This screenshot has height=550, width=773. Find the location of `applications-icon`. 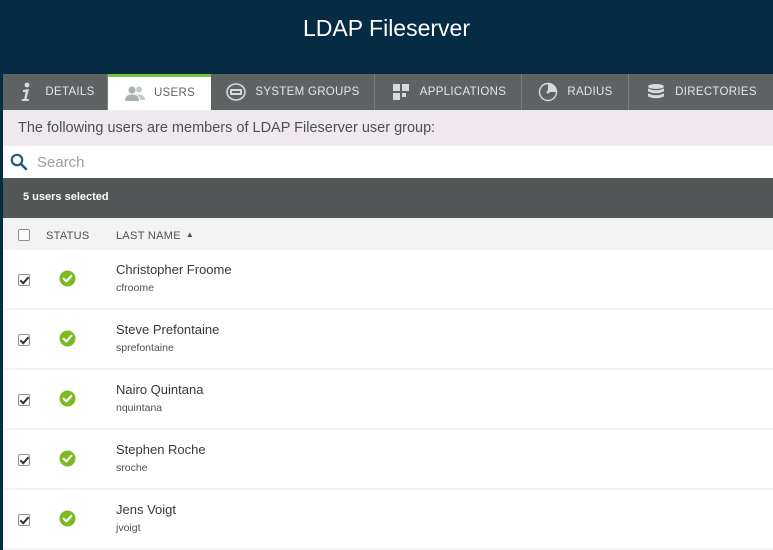

applications-icon is located at coordinates (401, 92).